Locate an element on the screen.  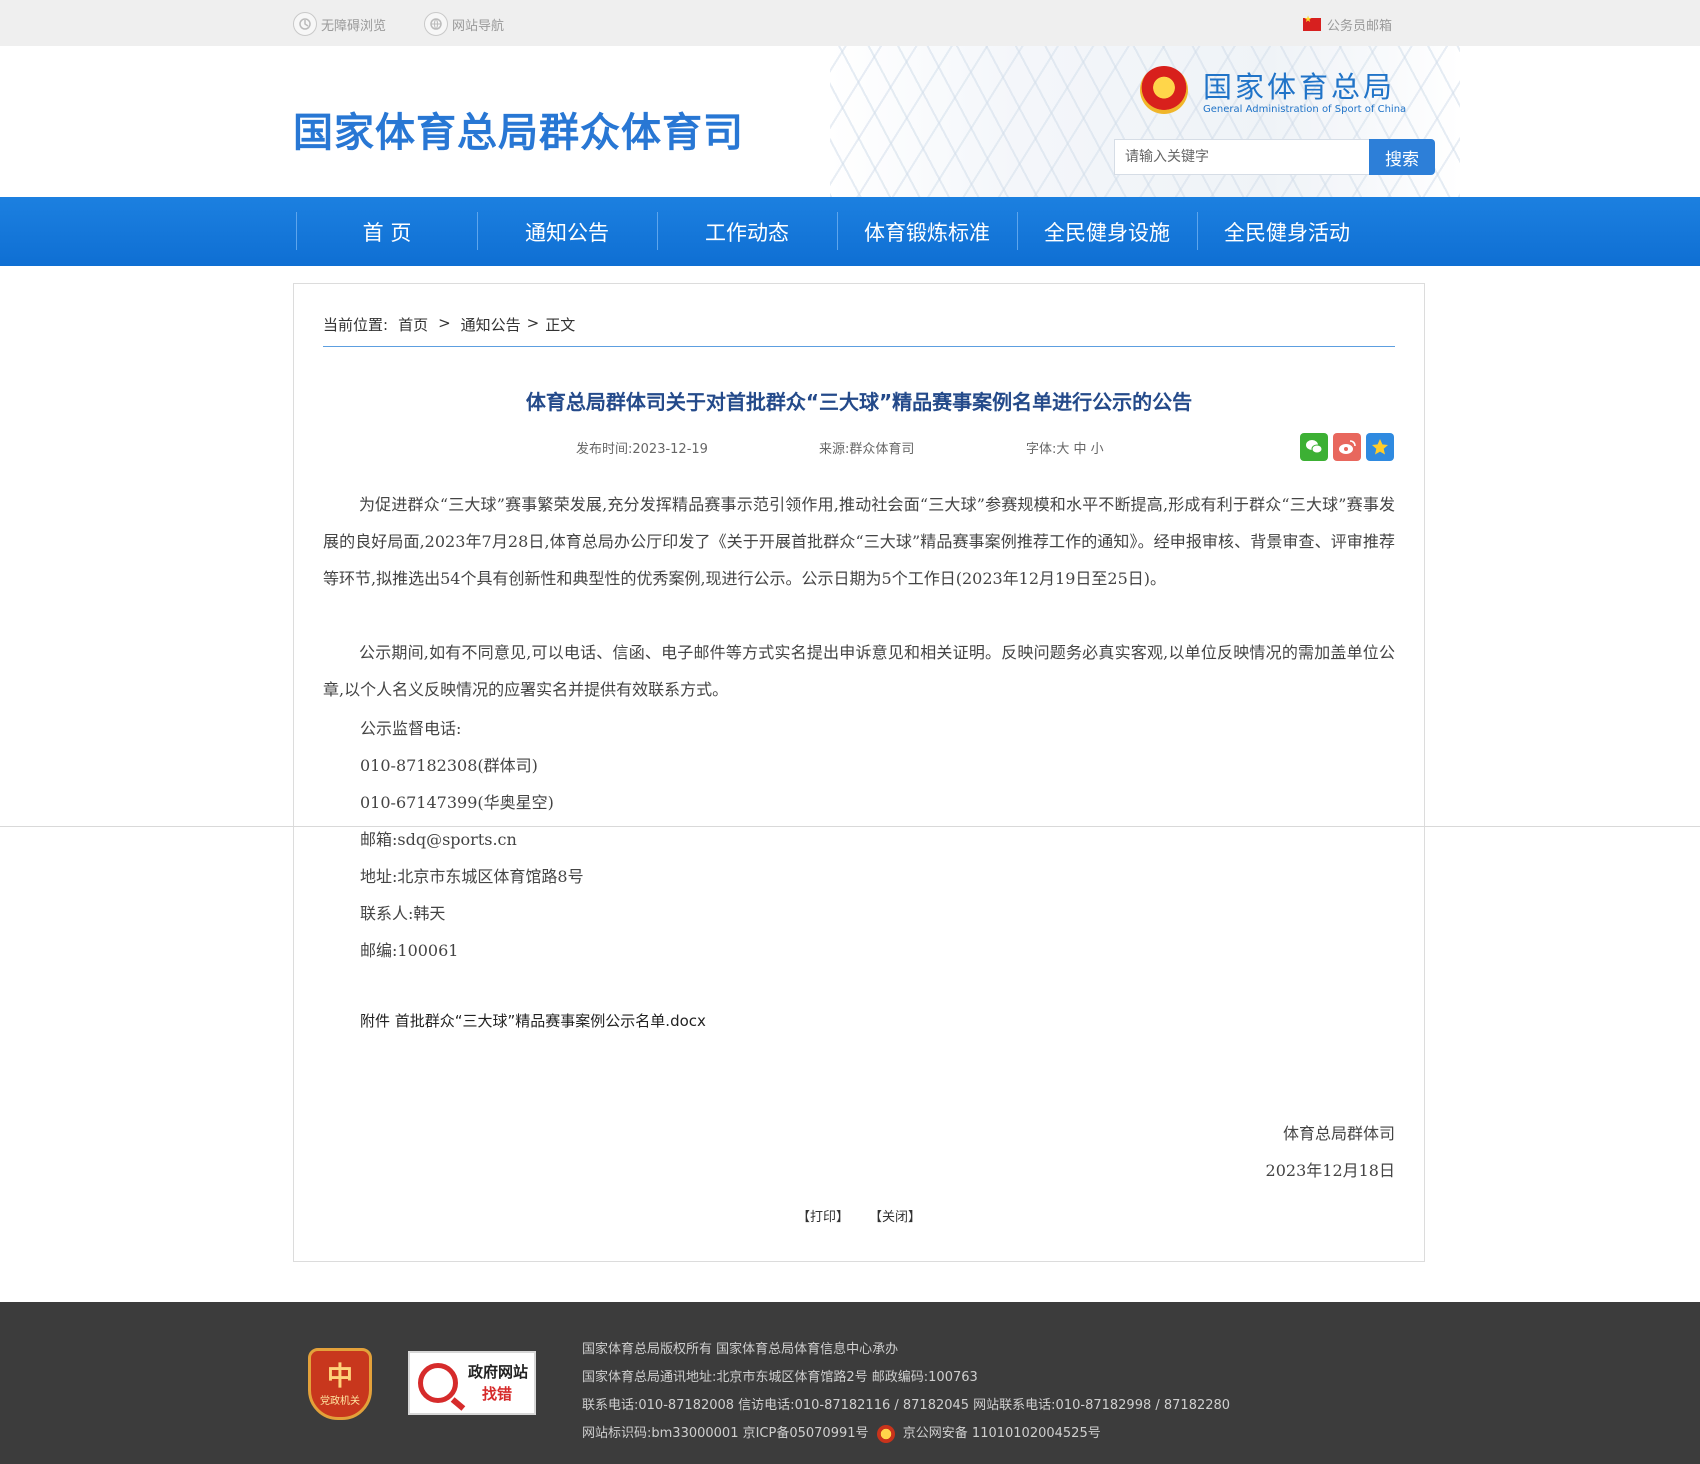
footer-copyright: 国家体育总局版权所有 国家体育总局体育信息中心承办 is located at coordinates (740, 1349).